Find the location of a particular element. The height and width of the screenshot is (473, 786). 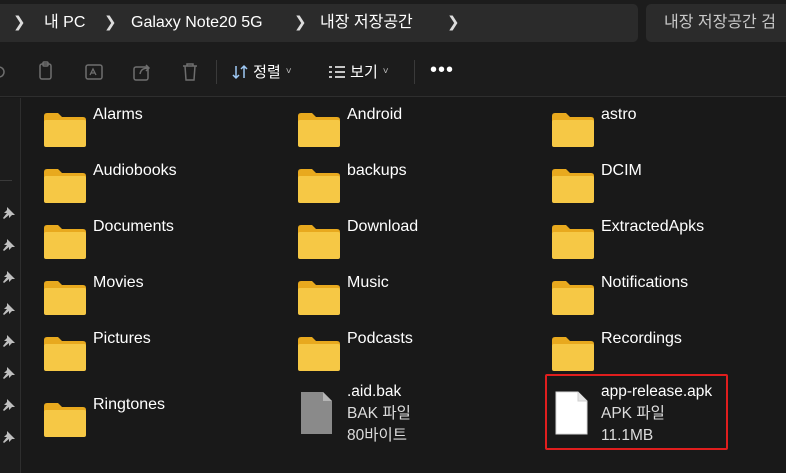

folder-name: Notifications is located at coordinates (645, 282).